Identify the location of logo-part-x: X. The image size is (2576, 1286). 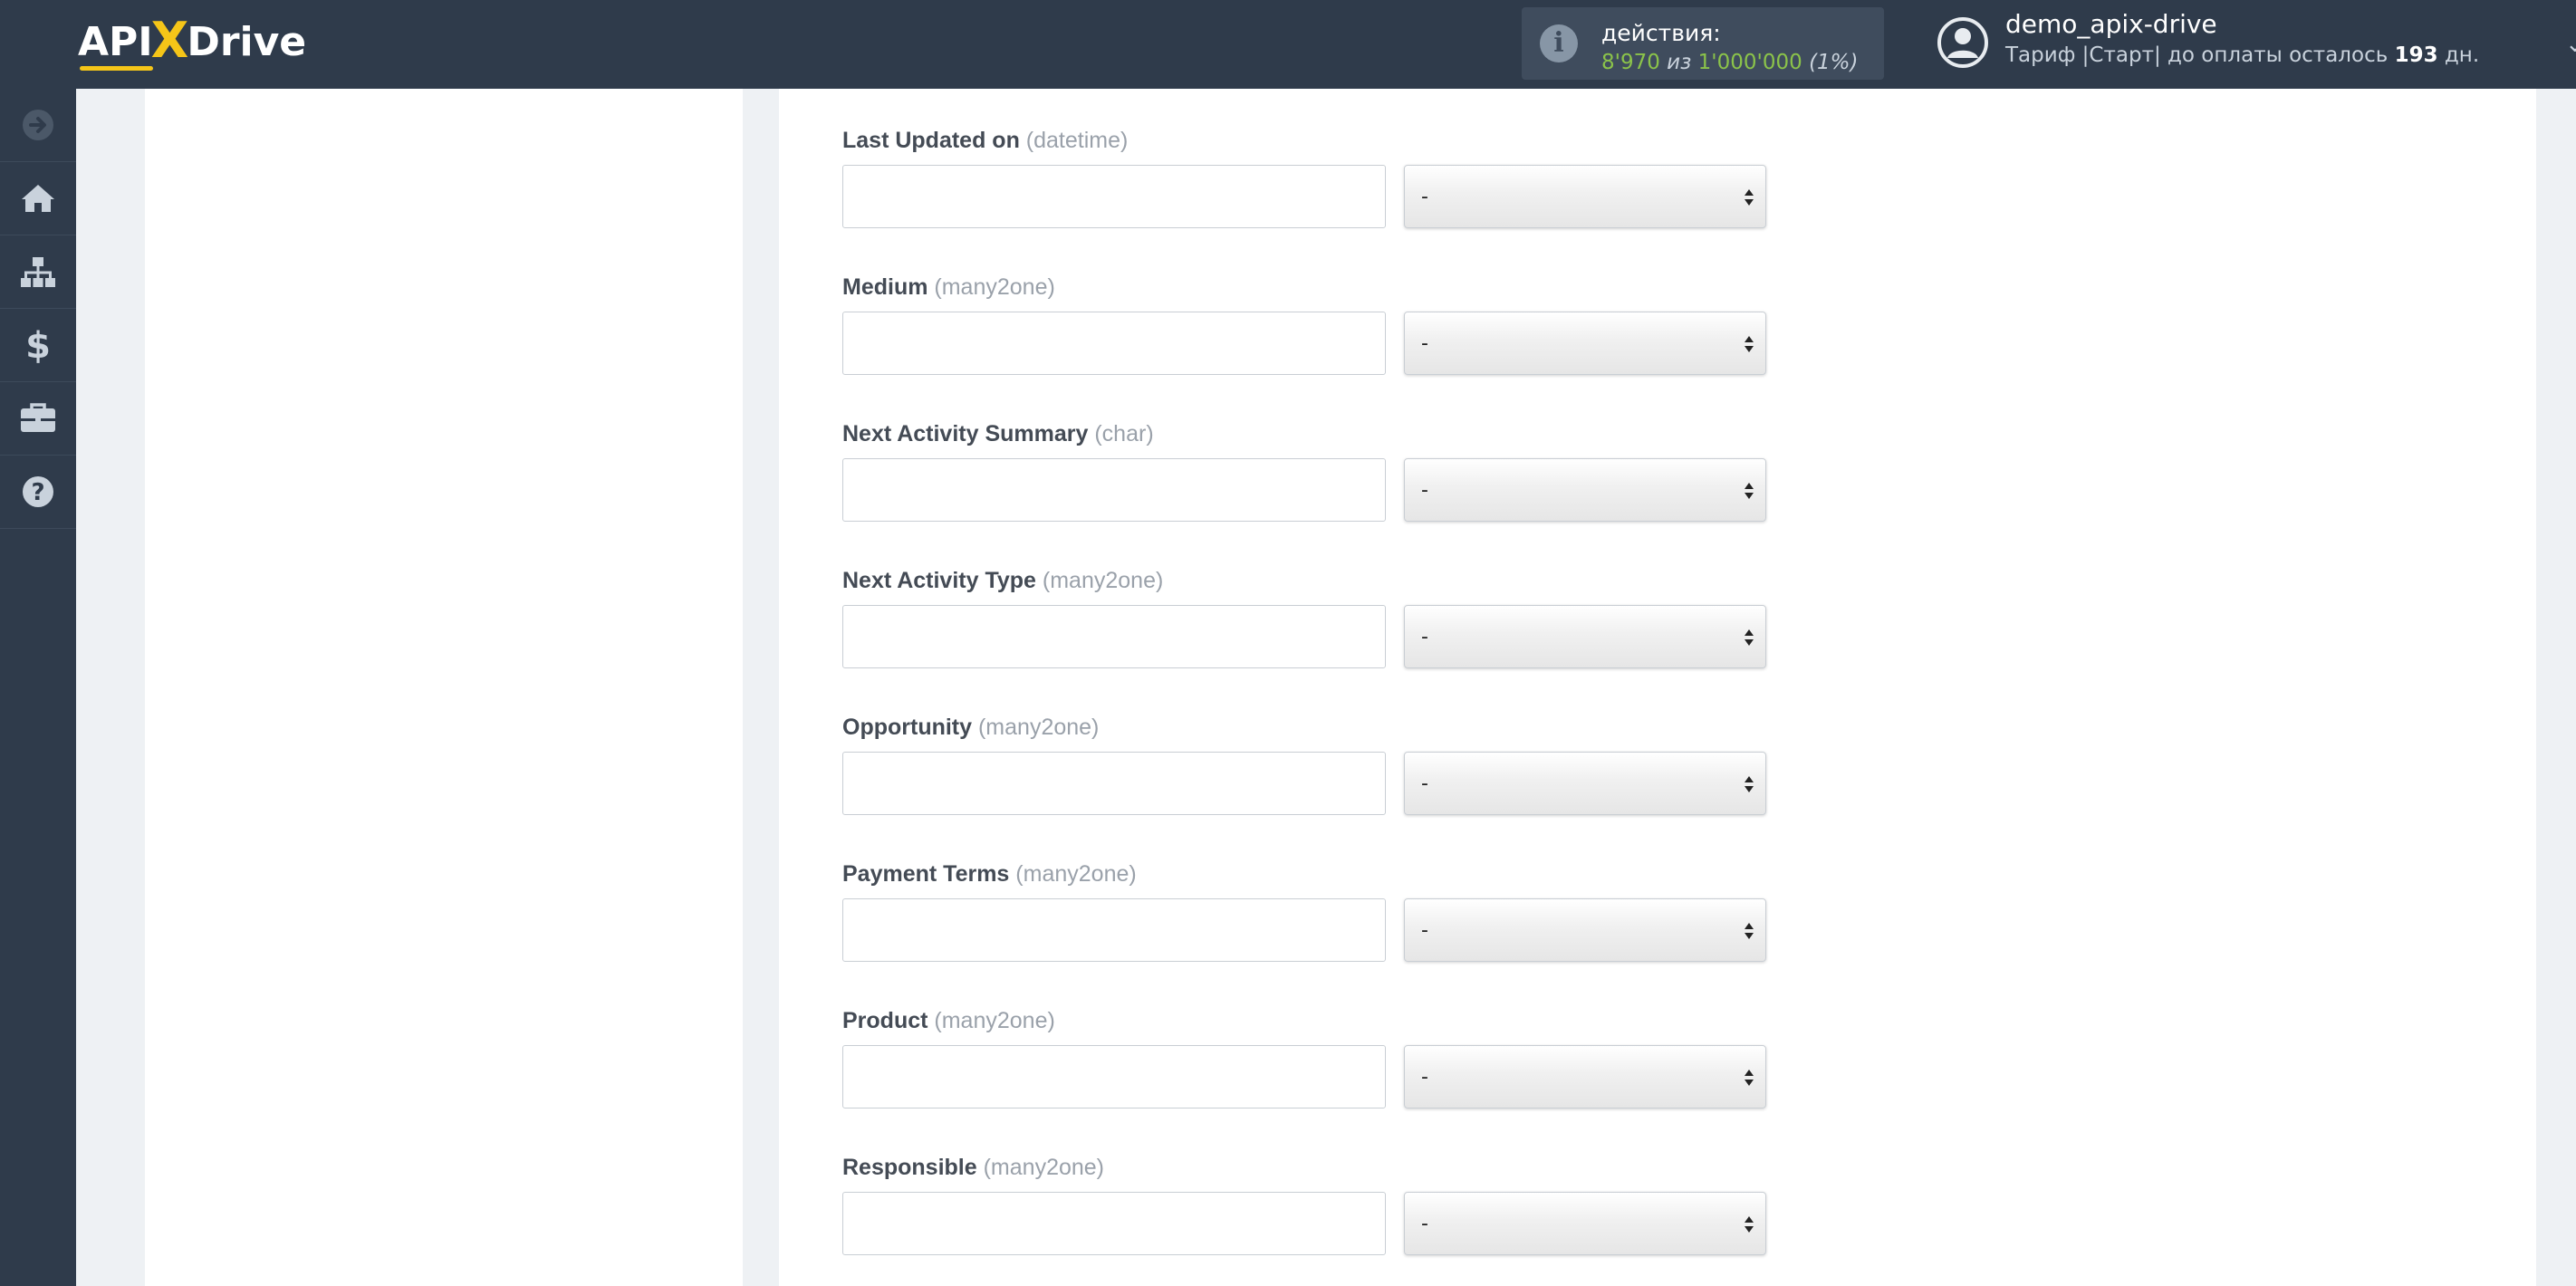
(169, 40).